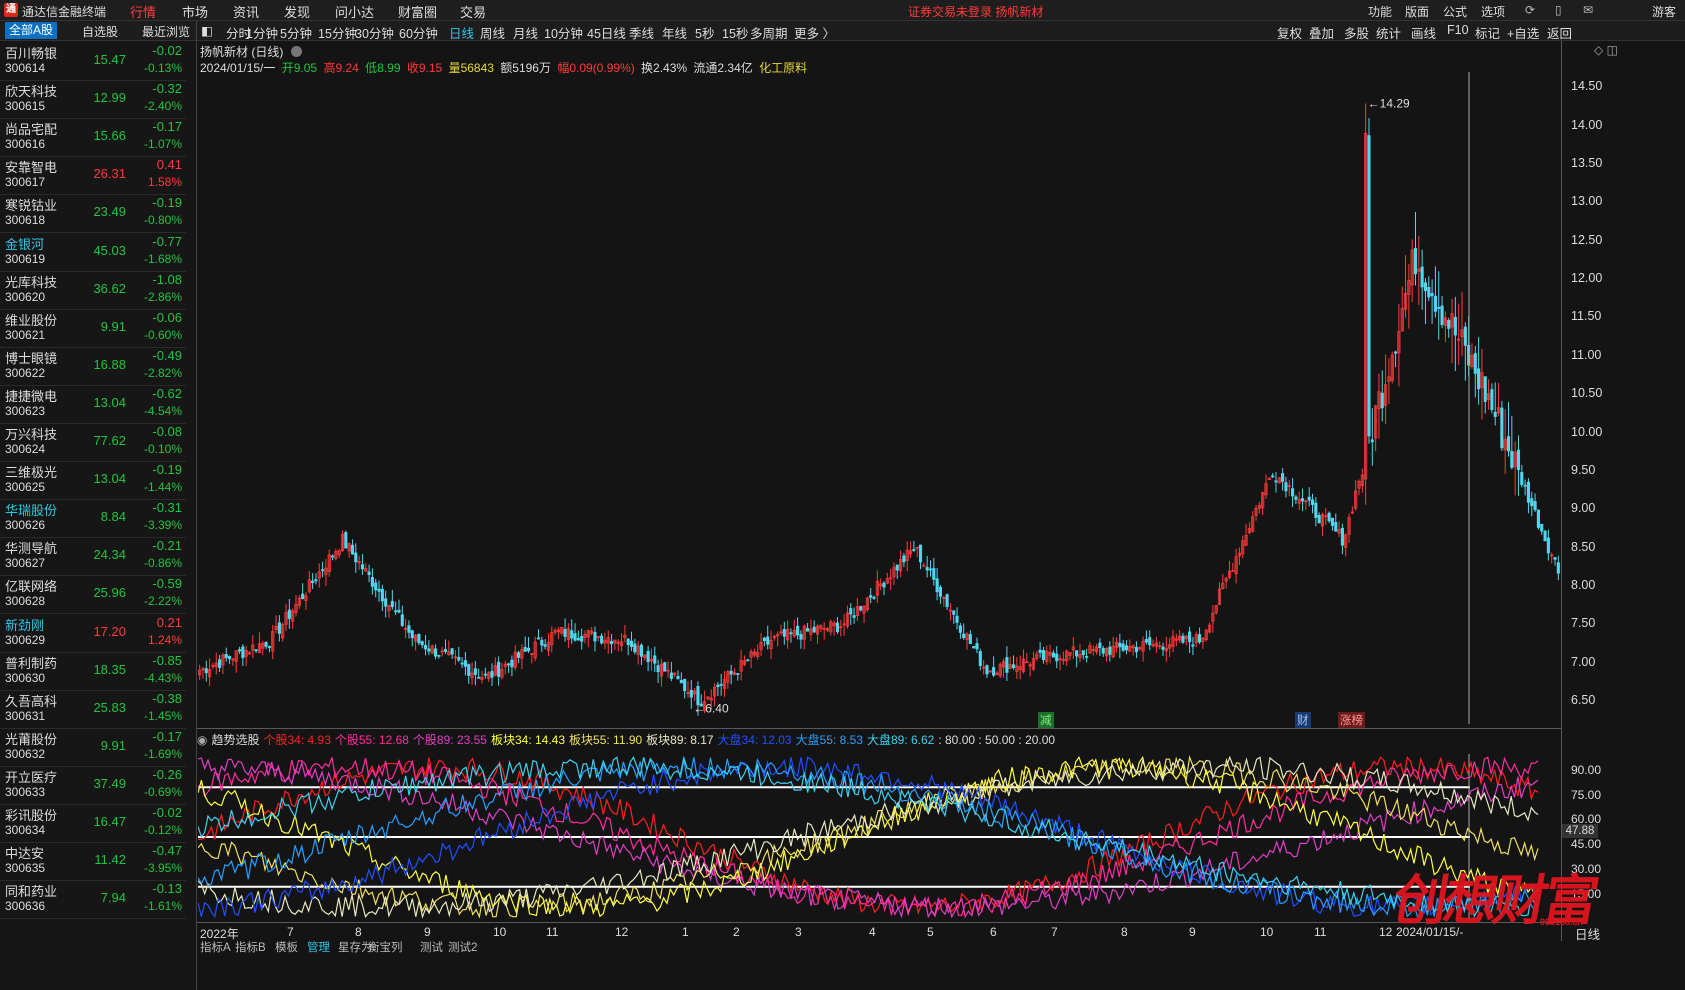 This screenshot has height=990, width=1685. I want to click on stock-row: 三维极光 300625 13.04 -0.19 -1.44%, so click(93, 480).